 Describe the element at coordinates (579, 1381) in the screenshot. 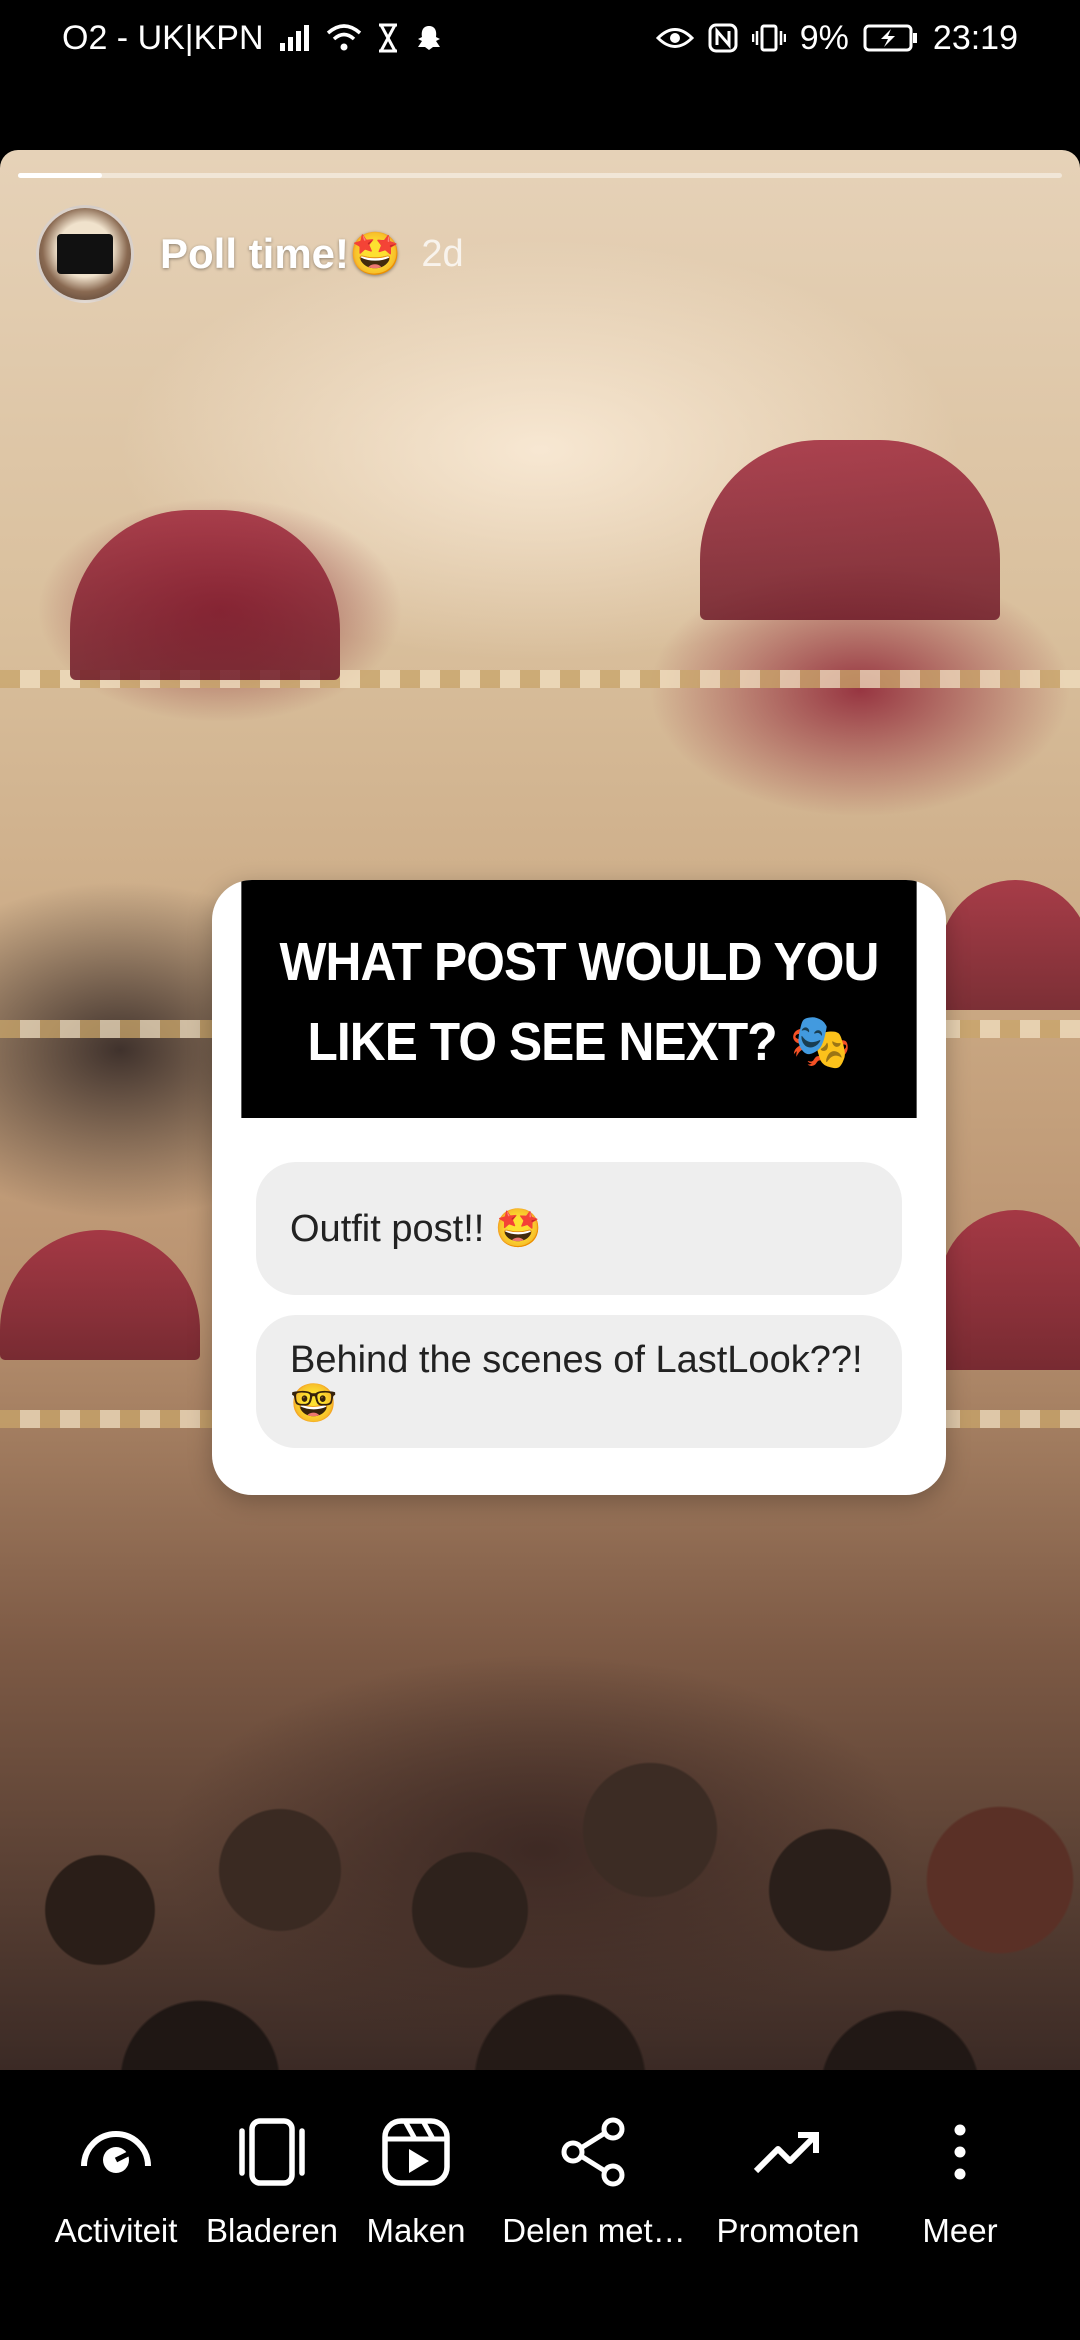

I see `poll-option-2: Behind the scenes of LastLook??! 🤓` at that location.